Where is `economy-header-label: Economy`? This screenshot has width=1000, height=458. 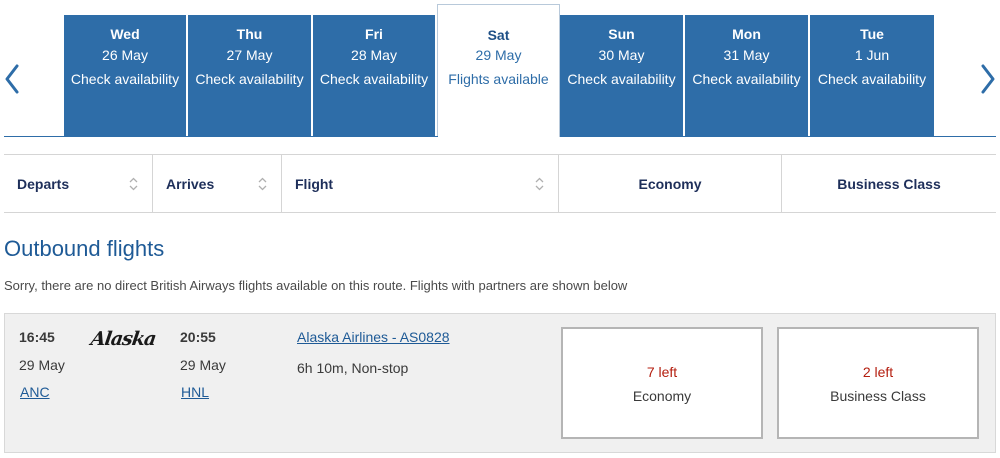 economy-header-label: Economy is located at coordinates (670, 183).